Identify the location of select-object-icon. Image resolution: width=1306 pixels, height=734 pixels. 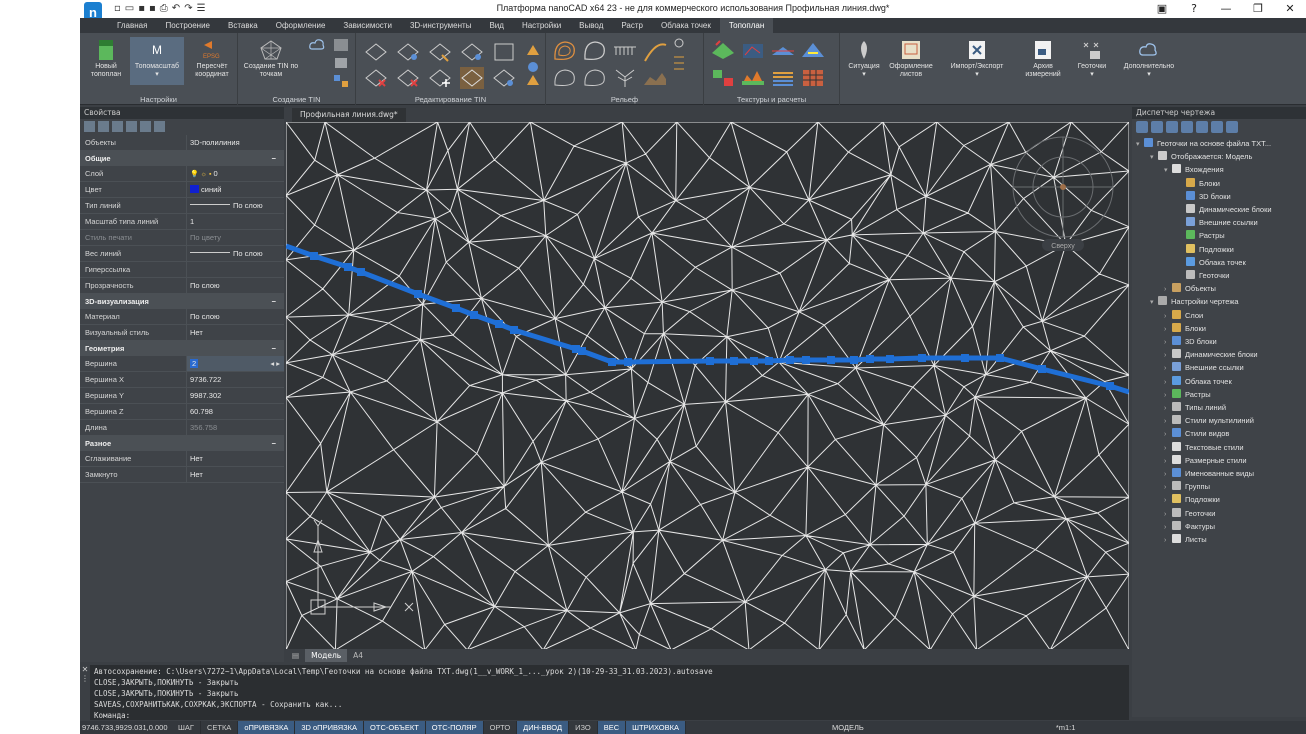
(89, 126).